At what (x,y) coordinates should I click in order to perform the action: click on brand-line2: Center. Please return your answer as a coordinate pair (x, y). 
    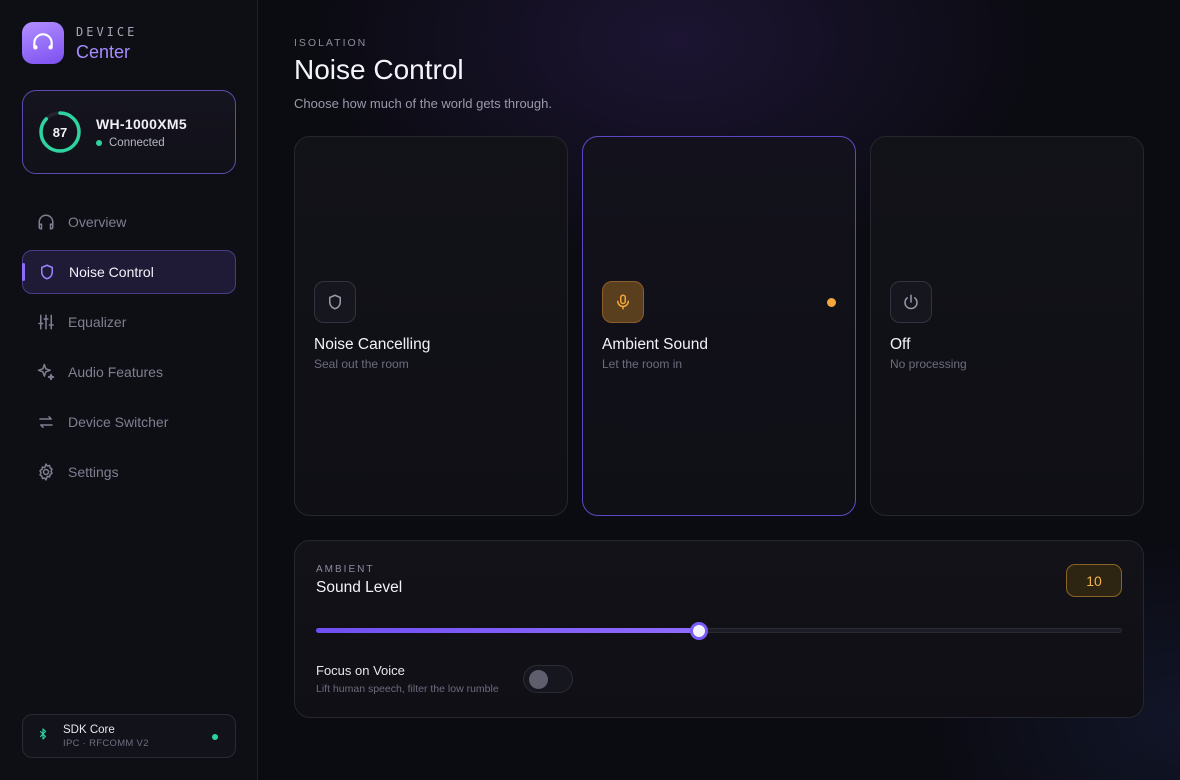
    Looking at the image, I should click on (103, 51).